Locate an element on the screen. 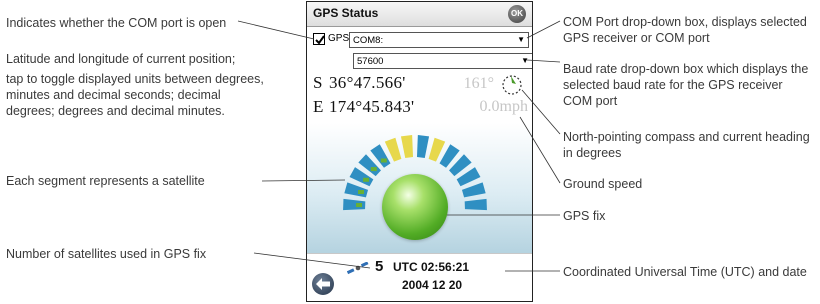 The image size is (820, 304). longitude-value: 174°45.843' is located at coordinates (372, 106).